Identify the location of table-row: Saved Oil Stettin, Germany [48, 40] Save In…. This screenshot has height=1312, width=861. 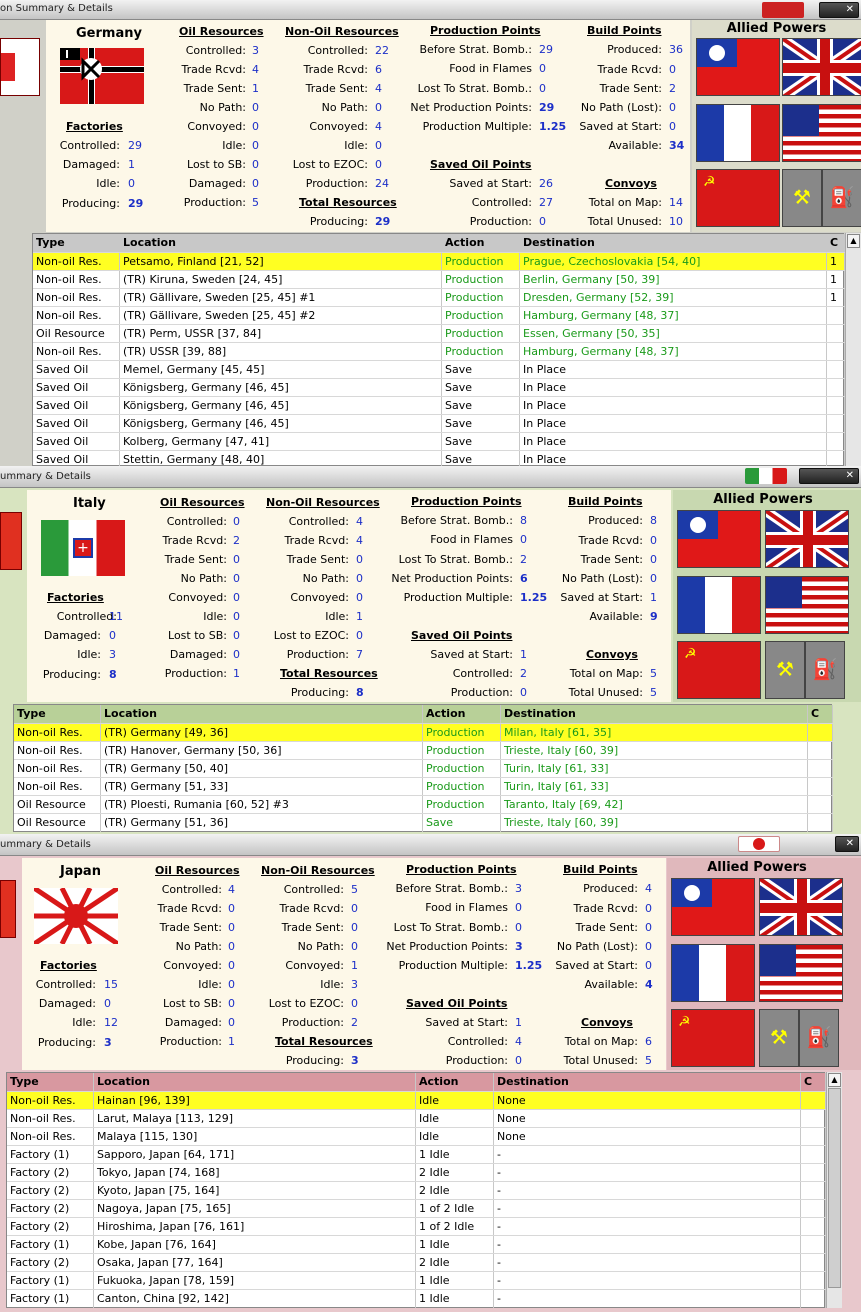
(439, 458).